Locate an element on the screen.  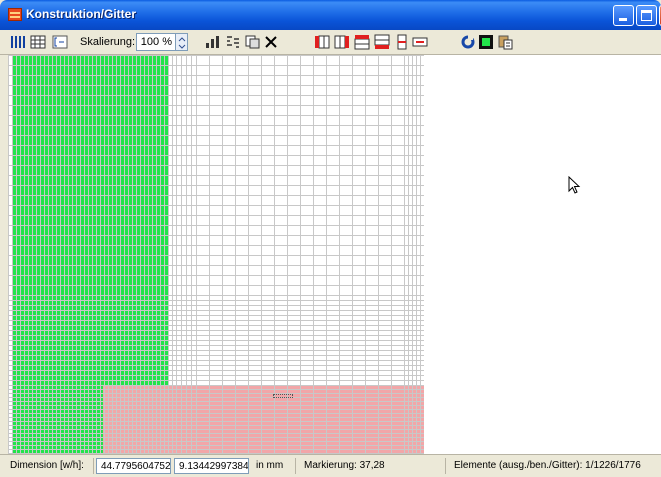
copy-grid-icon is located at coordinates (253, 42).